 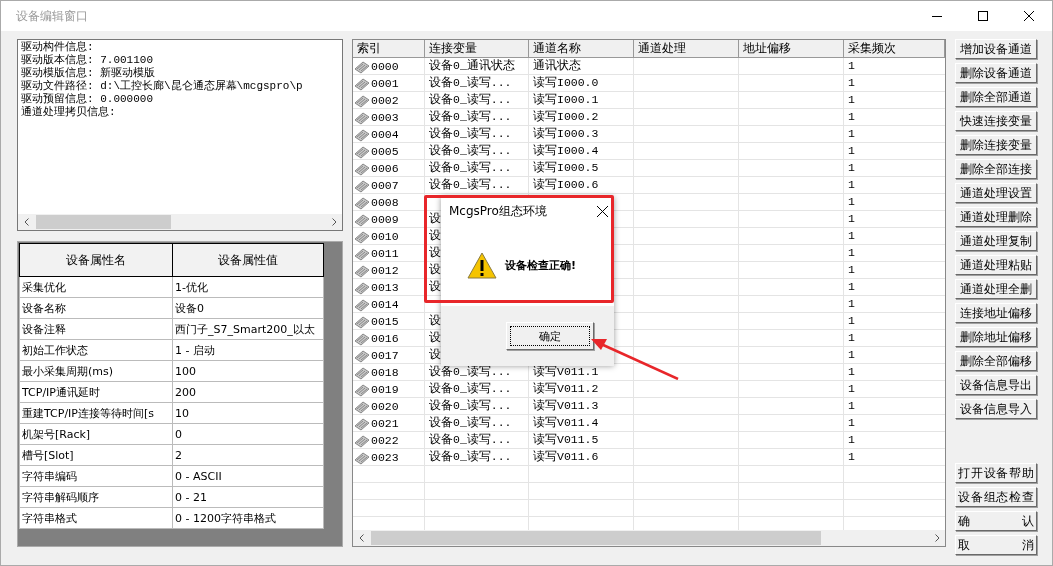 What do you see at coordinates (248, 329) in the screenshot?
I see `property-value: 西门子_S7_Smart200_以太` at bounding box center [248, 329].